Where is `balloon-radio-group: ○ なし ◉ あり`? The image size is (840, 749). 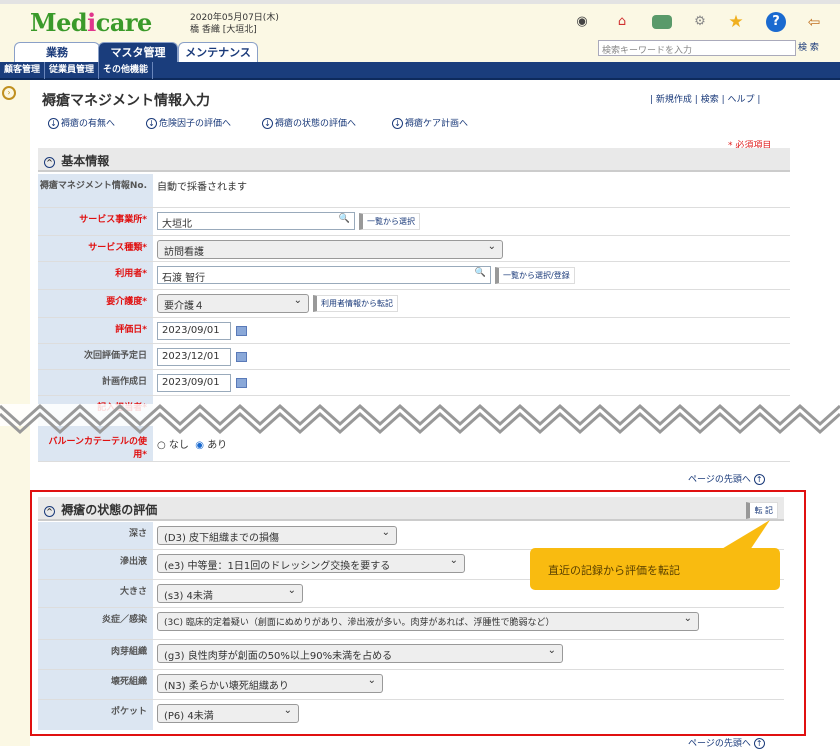
balloon-radio-group: ○ なし ◉ あり is located at coordinates (192, 443).